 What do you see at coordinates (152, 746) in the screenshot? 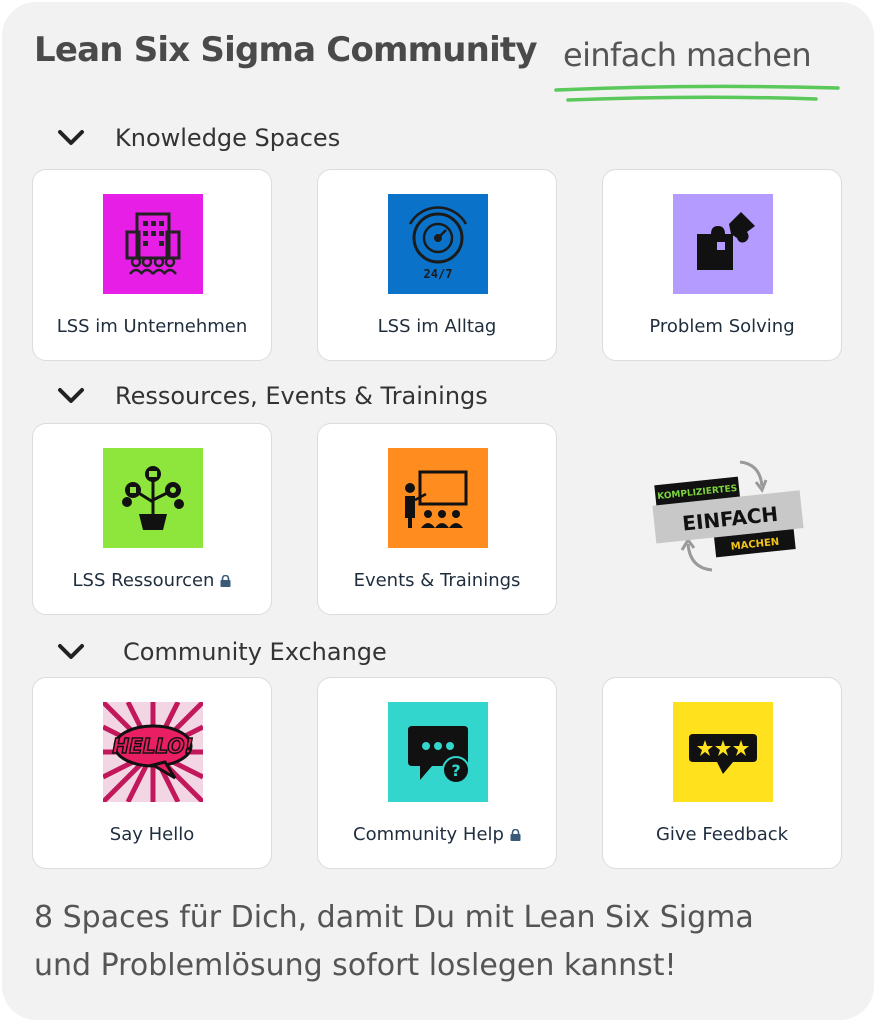
I see `svg-text: HELLO!` at bounding box center [152, 746].